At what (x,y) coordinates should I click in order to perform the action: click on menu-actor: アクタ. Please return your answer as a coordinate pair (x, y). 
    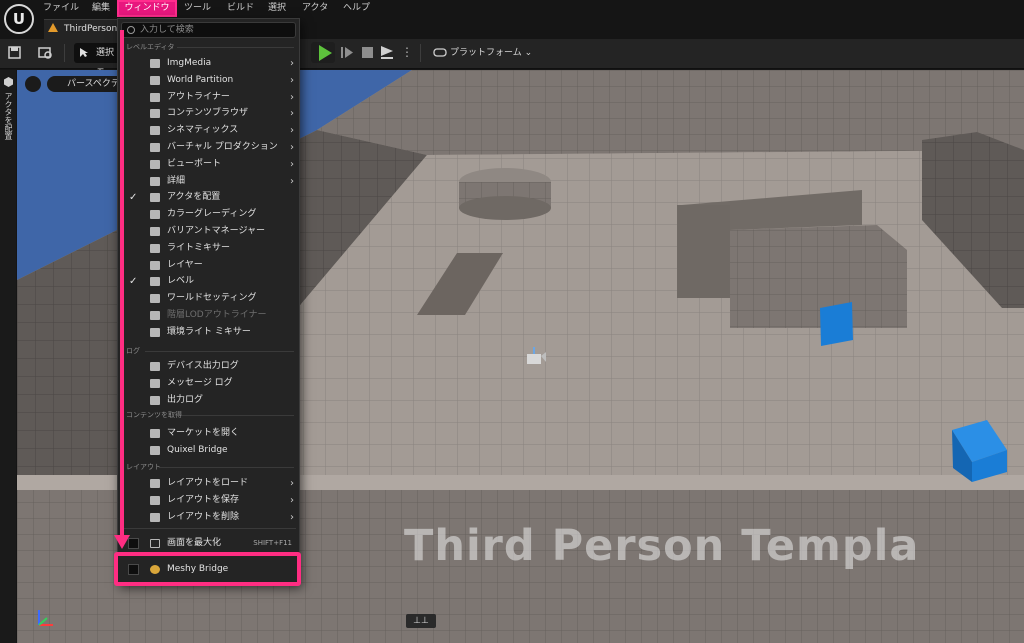
    Looking at the image, I should click on (315, 8).